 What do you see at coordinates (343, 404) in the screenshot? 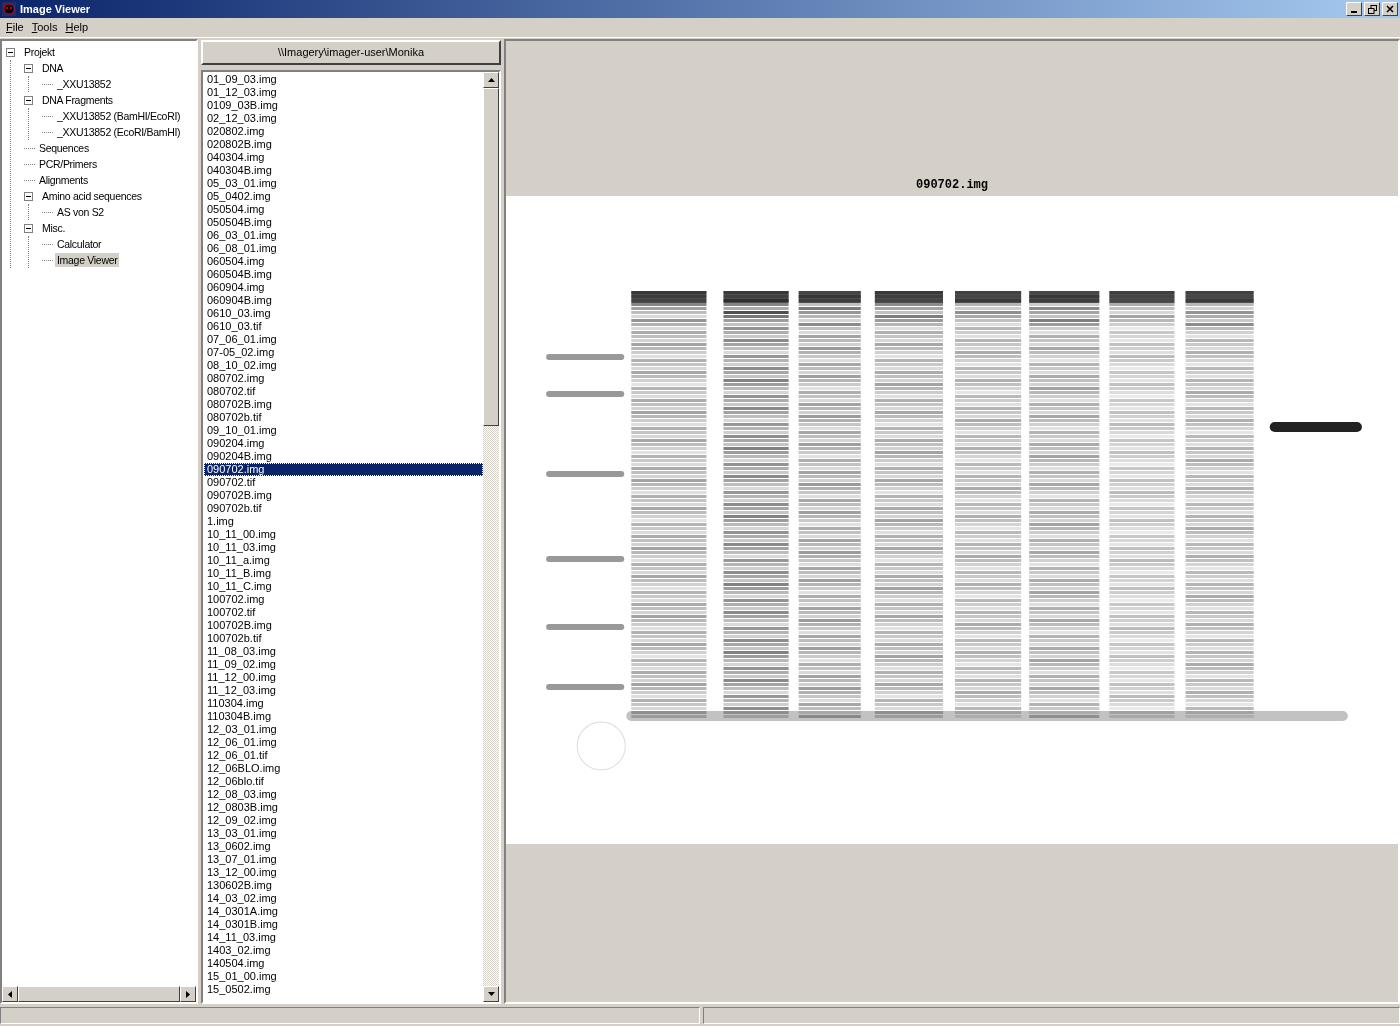
I see `file-list-item: 080702B.img` at bounding box center [343, 404].